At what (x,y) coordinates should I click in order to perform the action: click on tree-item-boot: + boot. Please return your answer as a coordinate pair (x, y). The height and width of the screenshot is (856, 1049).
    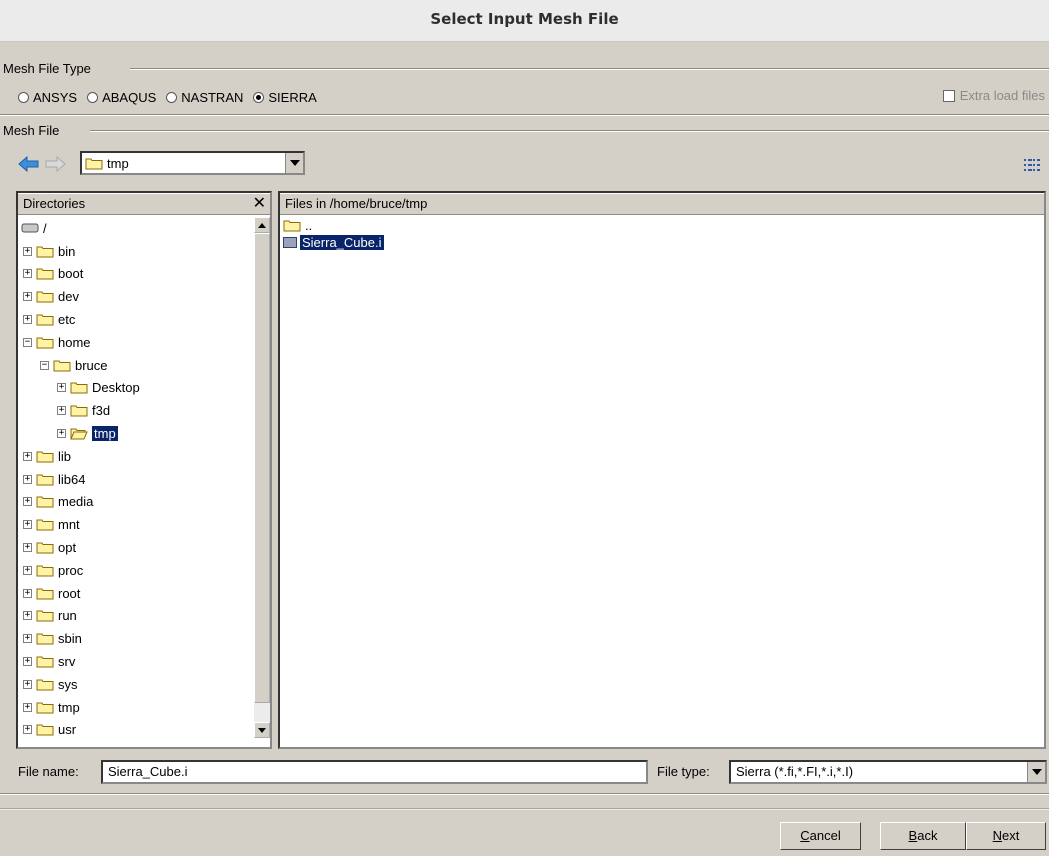
    Looking at the image, I should click on (136, 274).